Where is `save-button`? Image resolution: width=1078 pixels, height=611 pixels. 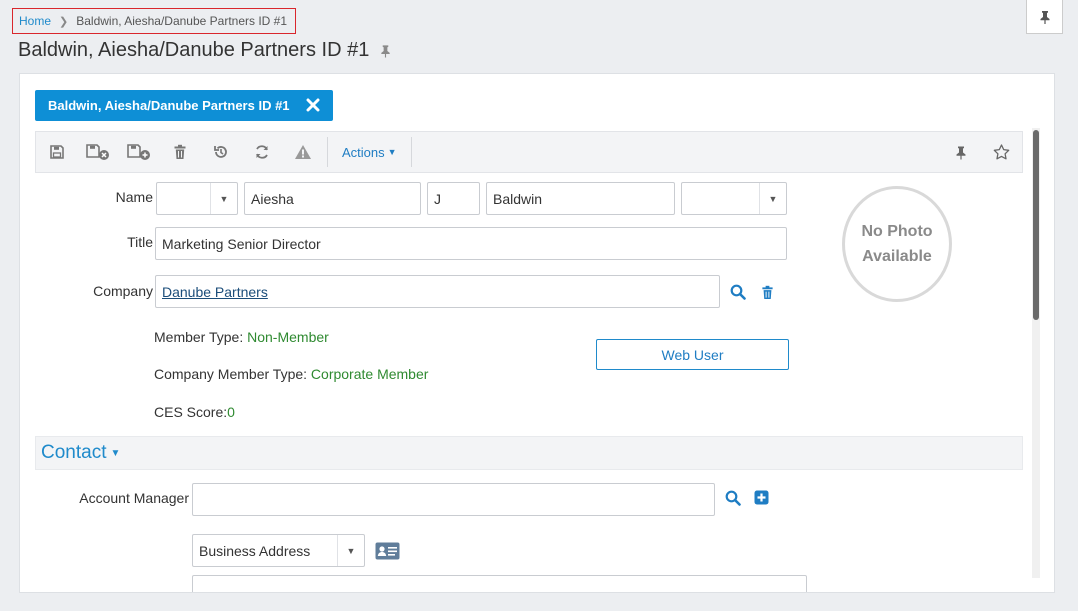
save-button is located at coordinates (56, 152).